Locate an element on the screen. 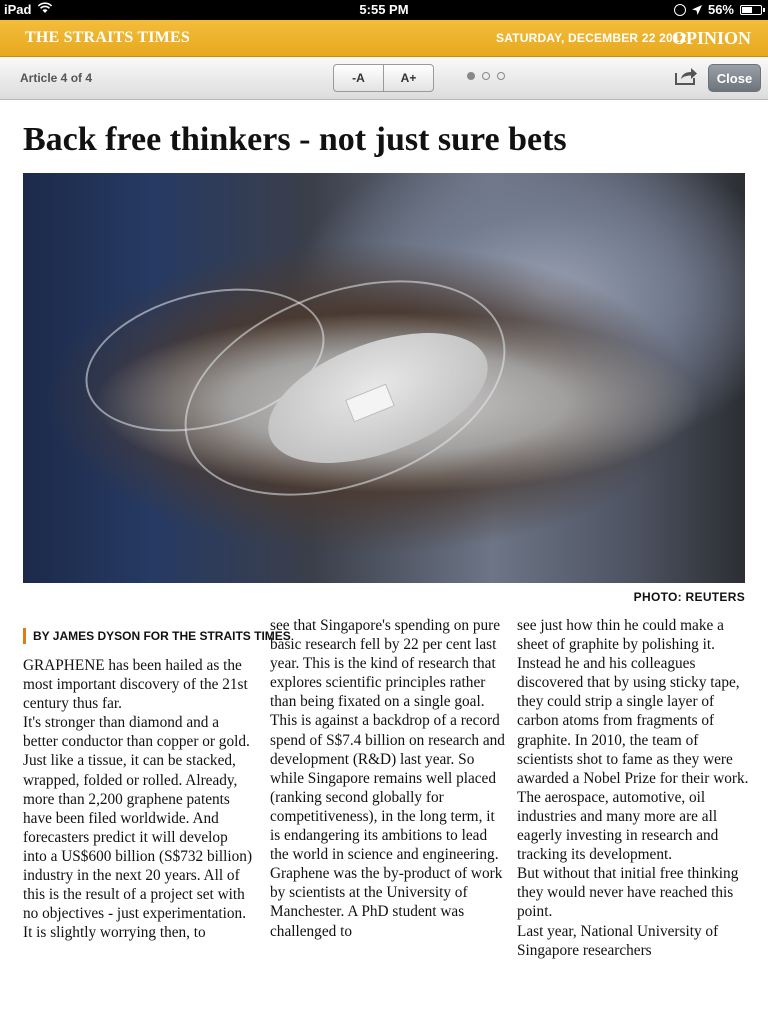 The height and width of the screenshot is (1024, 768). section-title: OPINION is located at coordinates (712, 38).